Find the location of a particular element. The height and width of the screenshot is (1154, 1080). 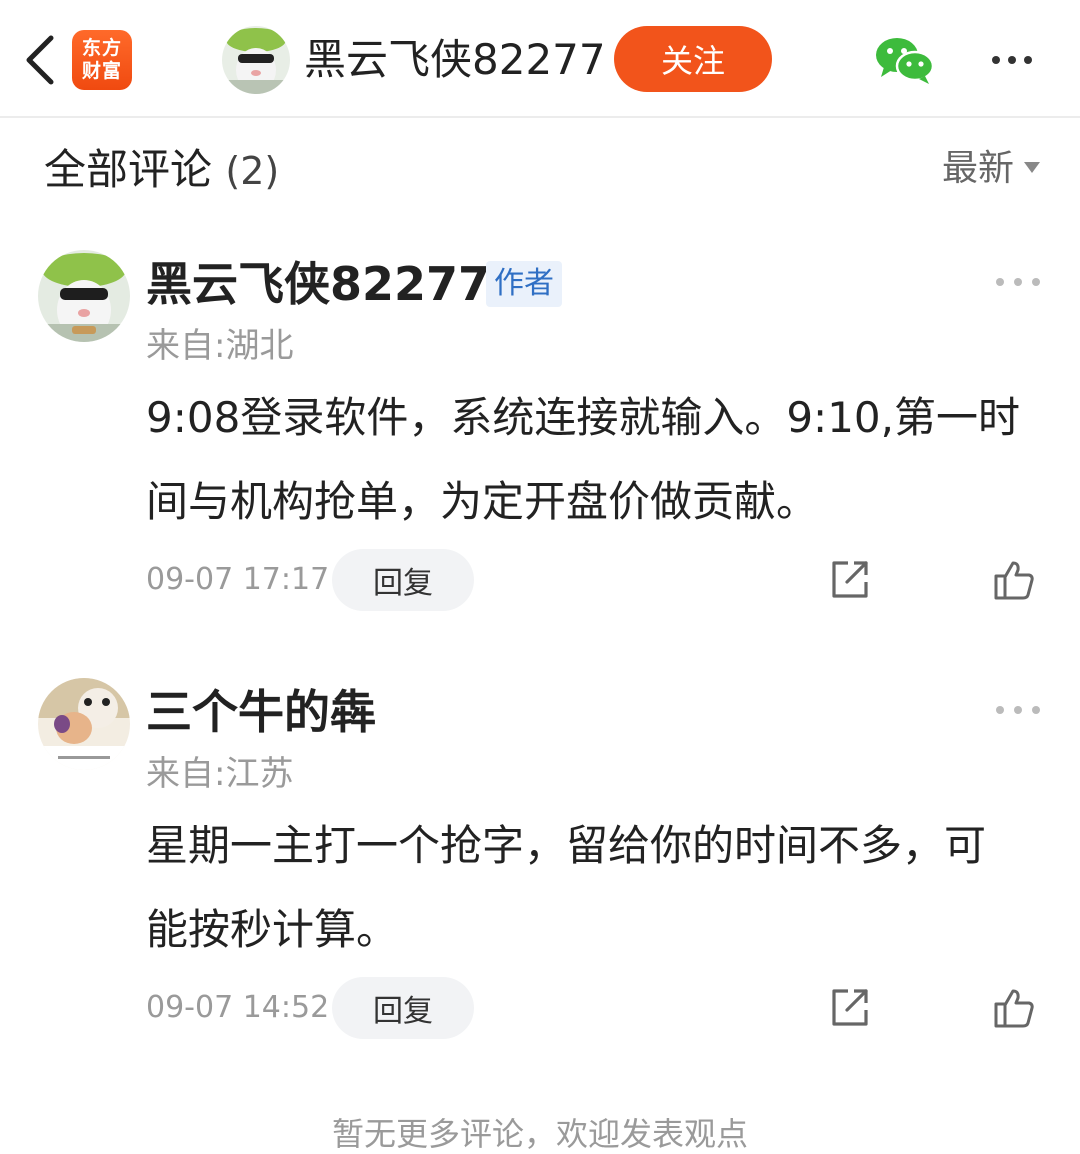

comment-time: 09-07 14:52 is located at coordinates (238, 1007).